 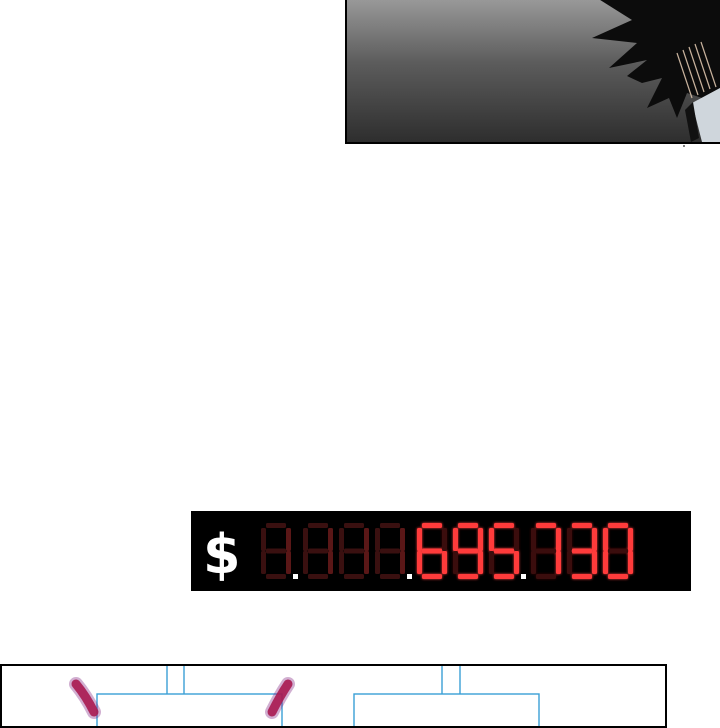 I want to click on currency-symbol: $, so click(x=222, y=554).